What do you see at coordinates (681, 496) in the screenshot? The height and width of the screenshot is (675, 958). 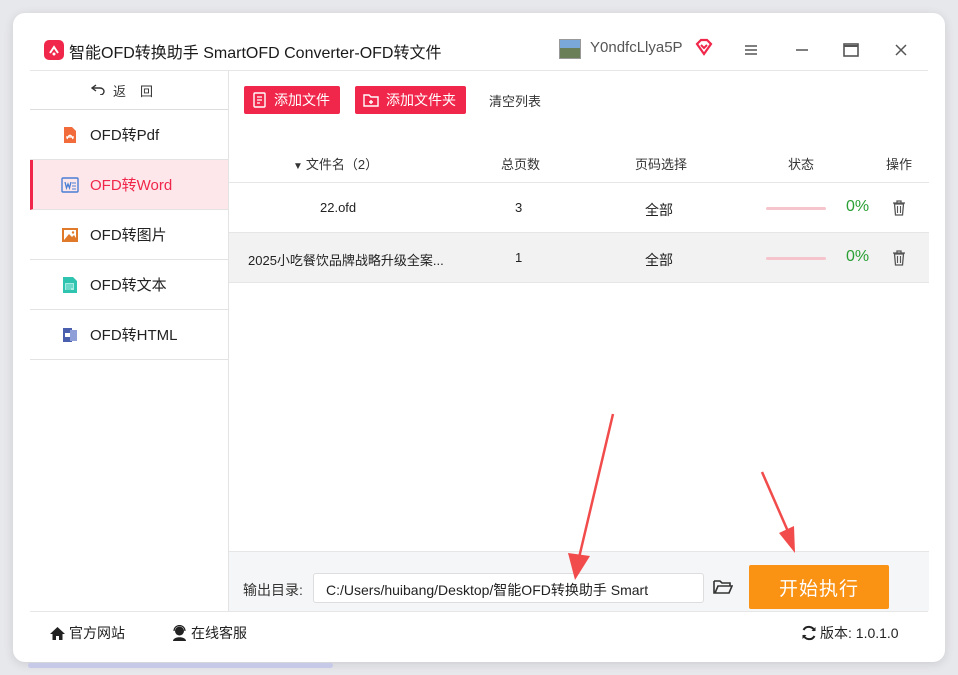 I see `annotation-arrow-output` at bounding box center [681, 496].